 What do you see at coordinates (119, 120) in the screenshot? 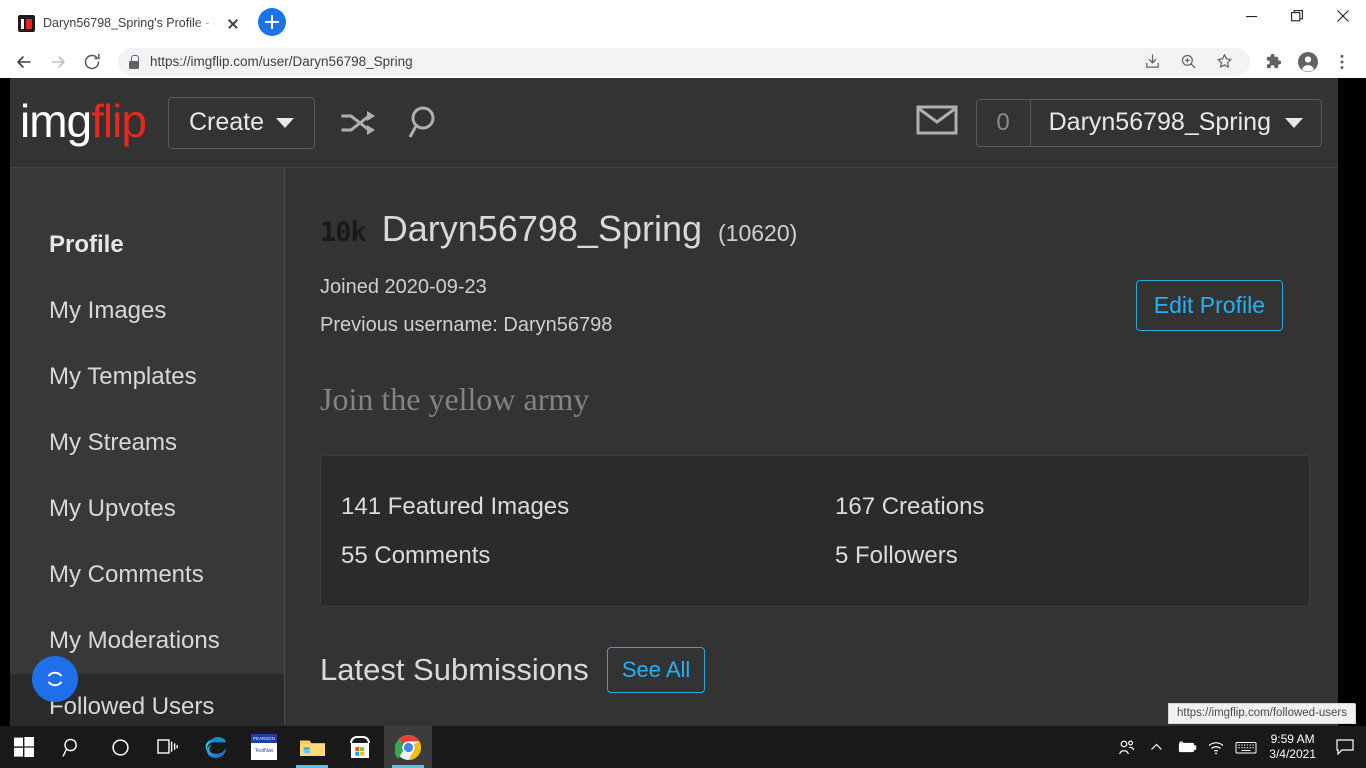
I see `logo-flip-part: flip` at bounding box center [119, 120].